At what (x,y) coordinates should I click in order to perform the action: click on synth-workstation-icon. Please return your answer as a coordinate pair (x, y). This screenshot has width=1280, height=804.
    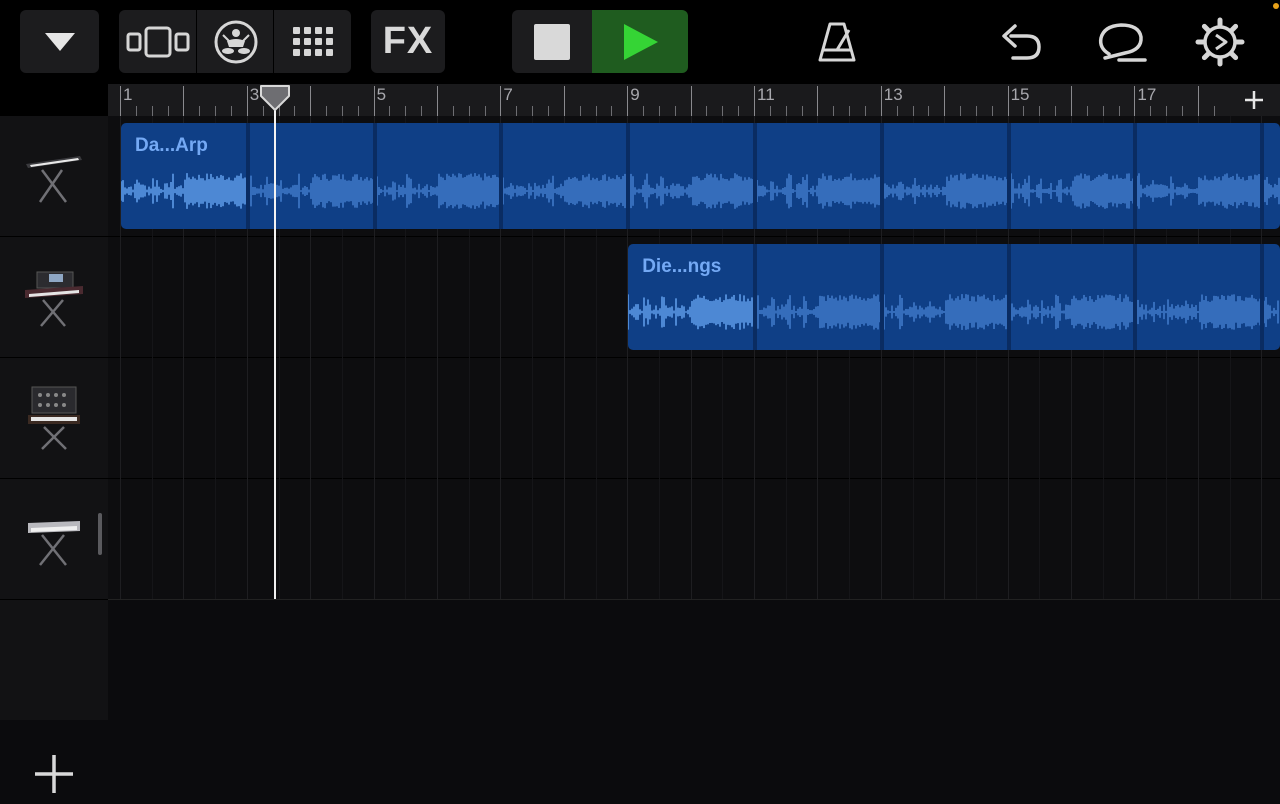
    Looking at the image, I should click on (54, 299).